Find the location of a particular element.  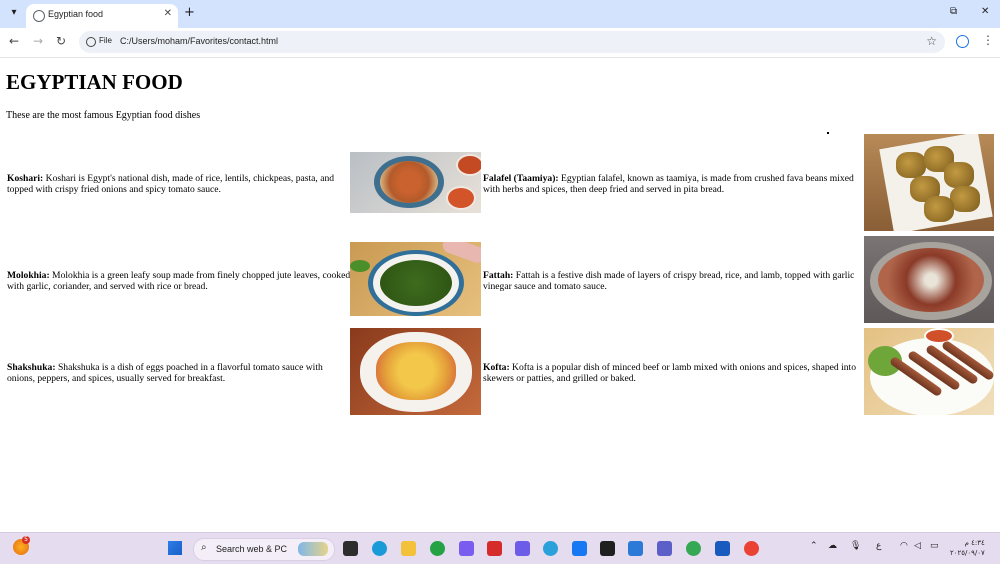

wifi-icon: ◠ is located at coordinates (904, 546).